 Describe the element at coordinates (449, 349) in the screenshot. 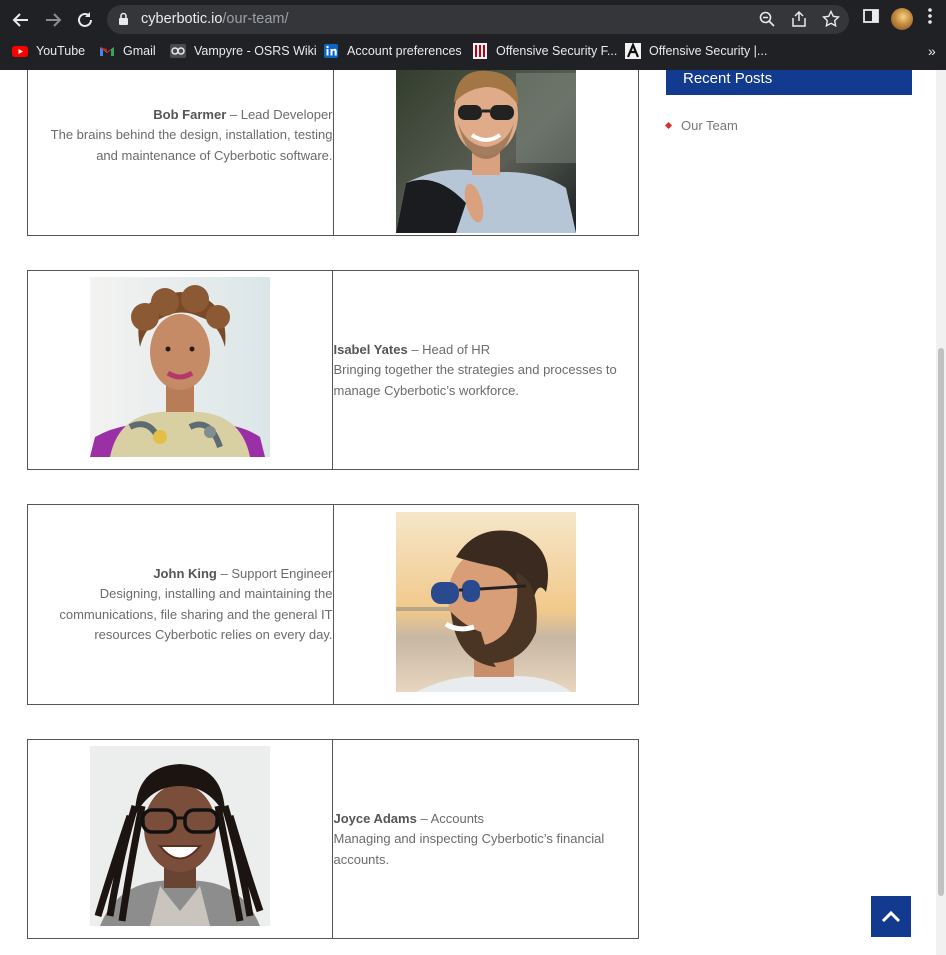

I see `member-role: – Head of HR` at that location.